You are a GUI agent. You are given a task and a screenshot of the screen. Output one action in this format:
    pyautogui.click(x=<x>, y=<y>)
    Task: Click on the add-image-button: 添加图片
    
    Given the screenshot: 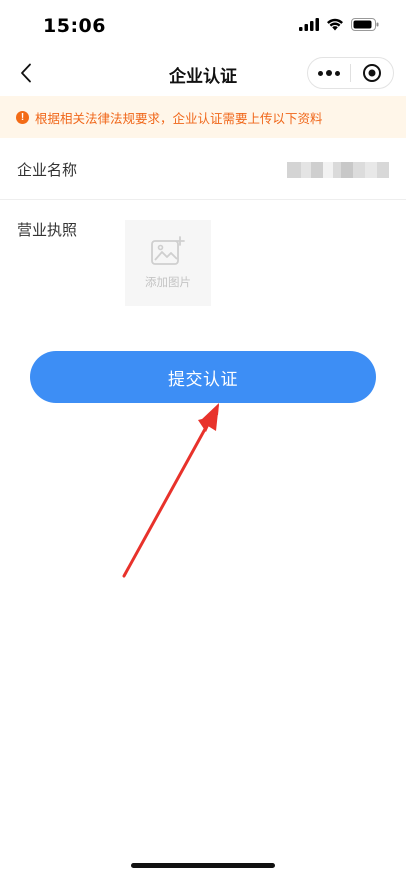 What is the action you would take?
    pyautogui.click(x=168, y=263)
    